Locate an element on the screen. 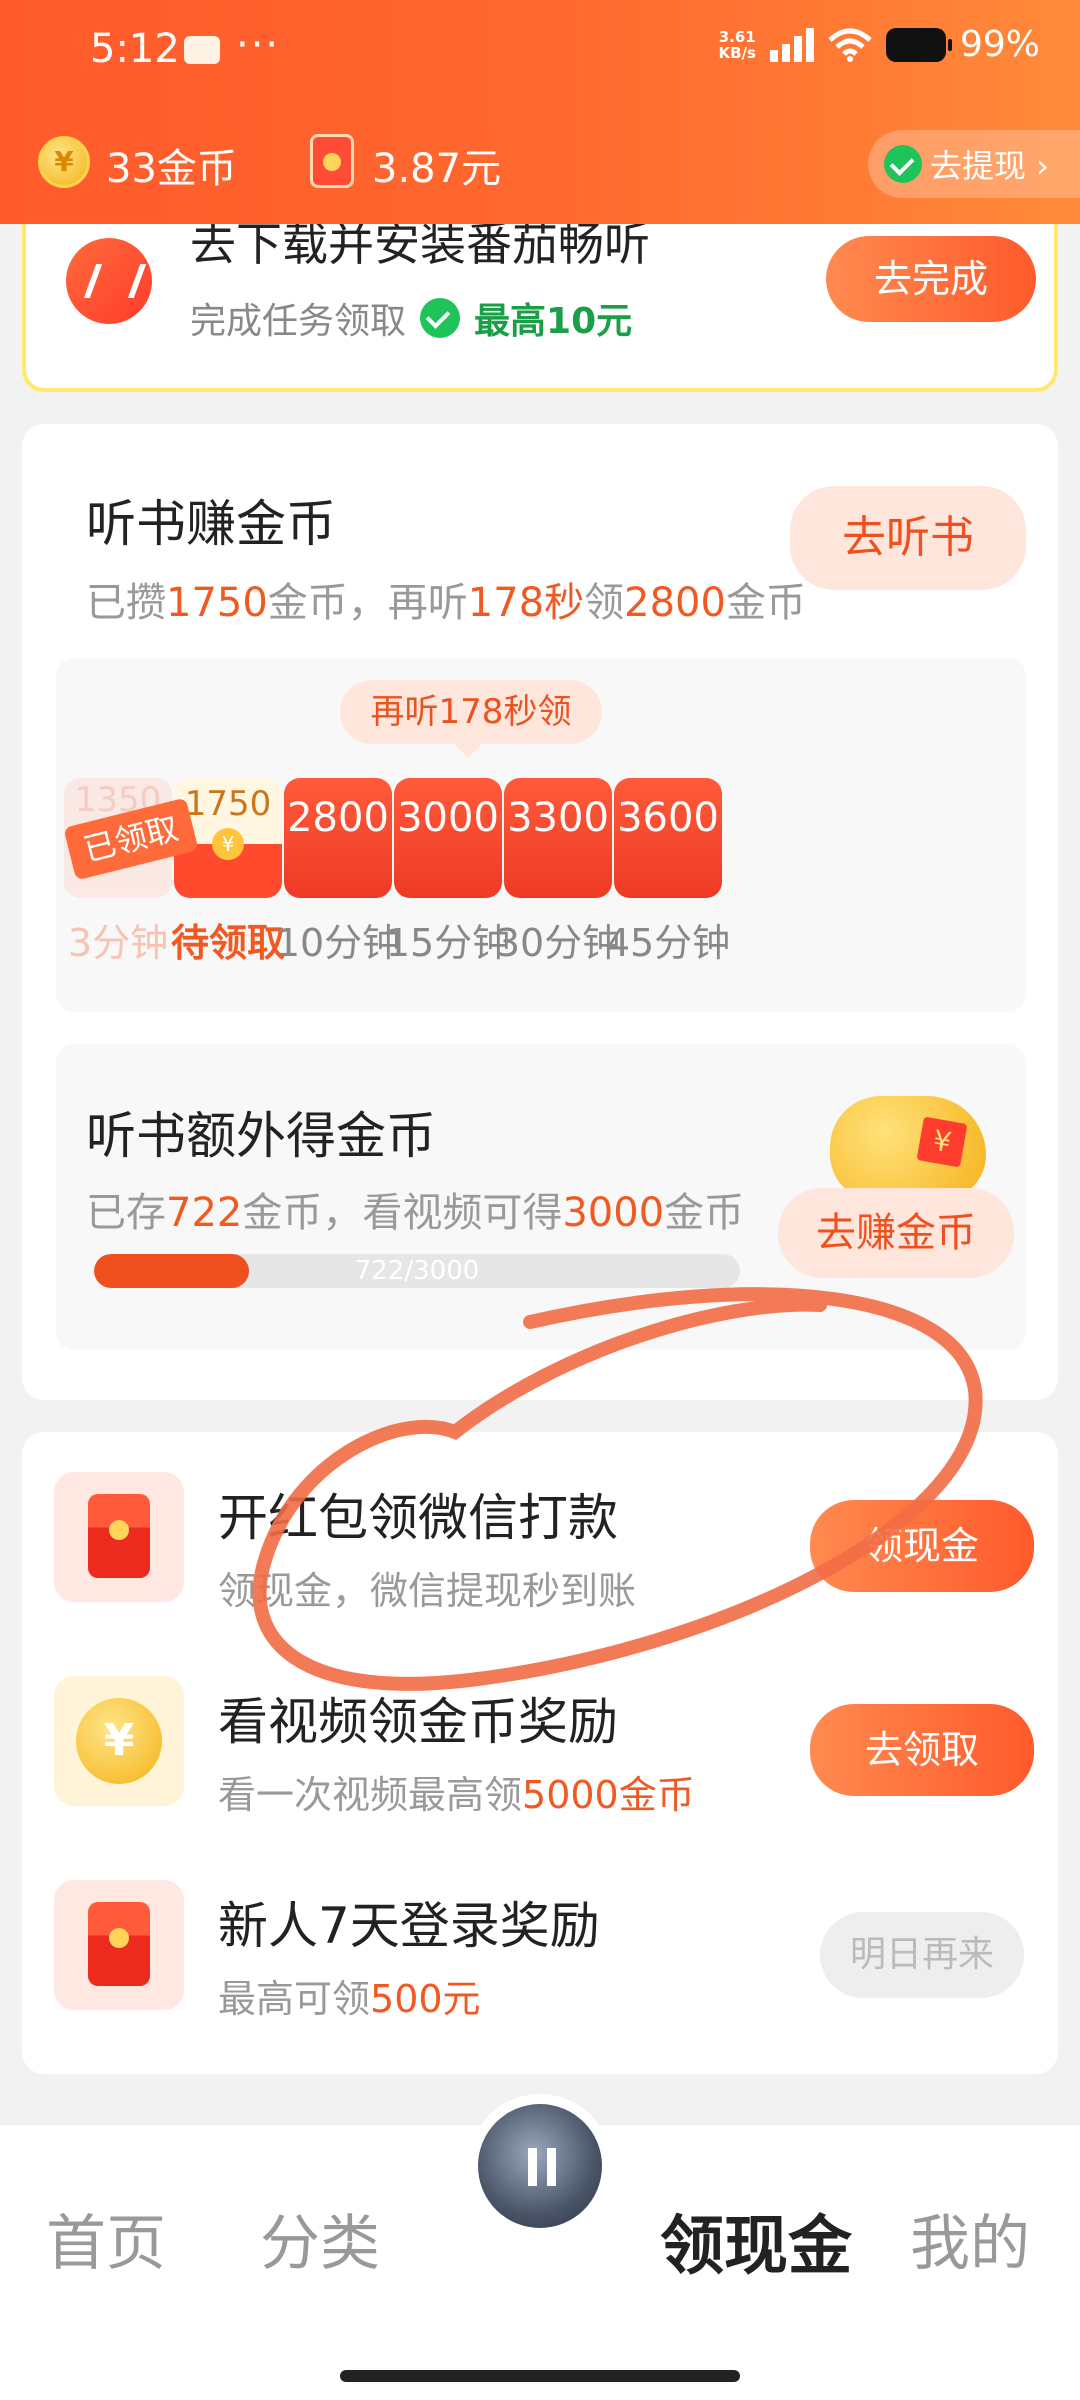  network-speed: 3.61 KB/s is located at coordinates (737, 44).